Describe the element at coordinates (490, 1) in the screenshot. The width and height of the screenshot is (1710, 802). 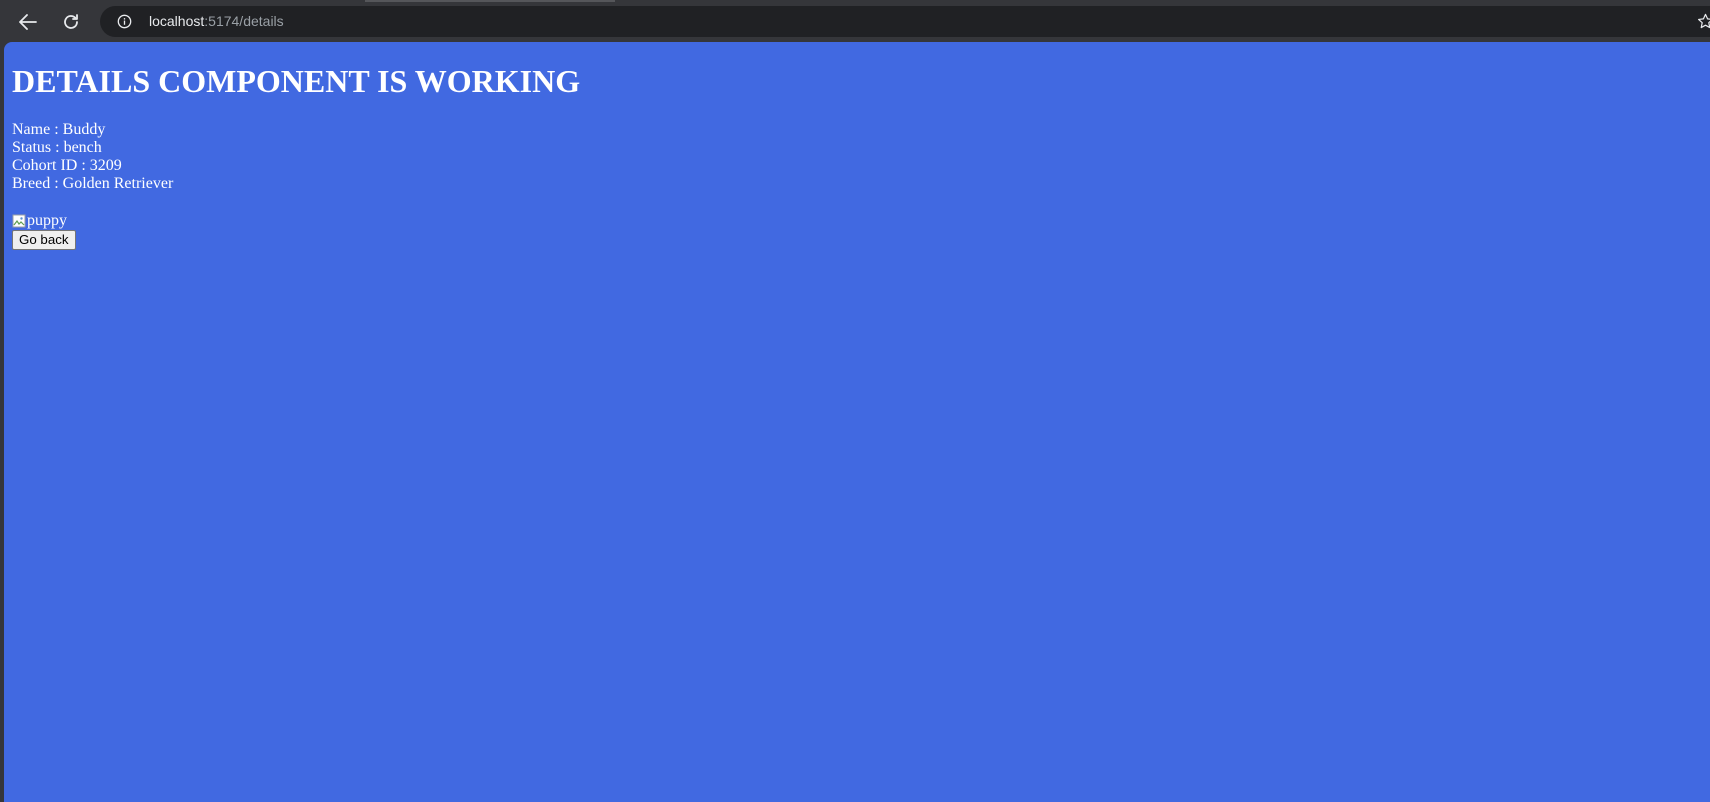
I see `tab-strip-edge` at that location.